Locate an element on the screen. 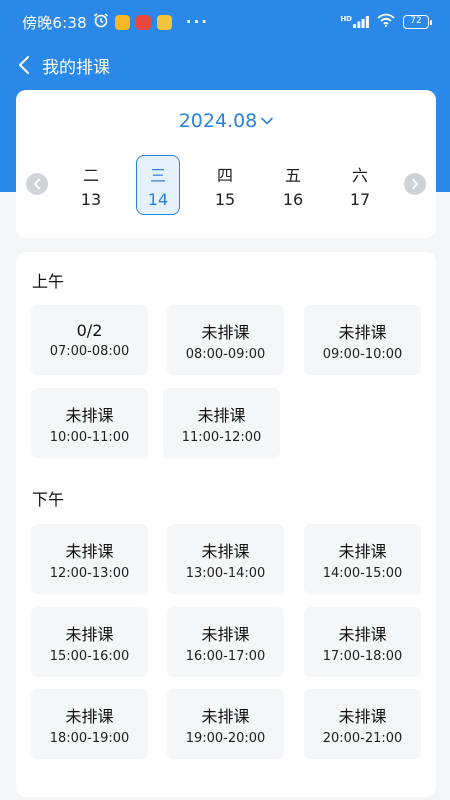  day-date: 15 is located at coordinates (225, 199).